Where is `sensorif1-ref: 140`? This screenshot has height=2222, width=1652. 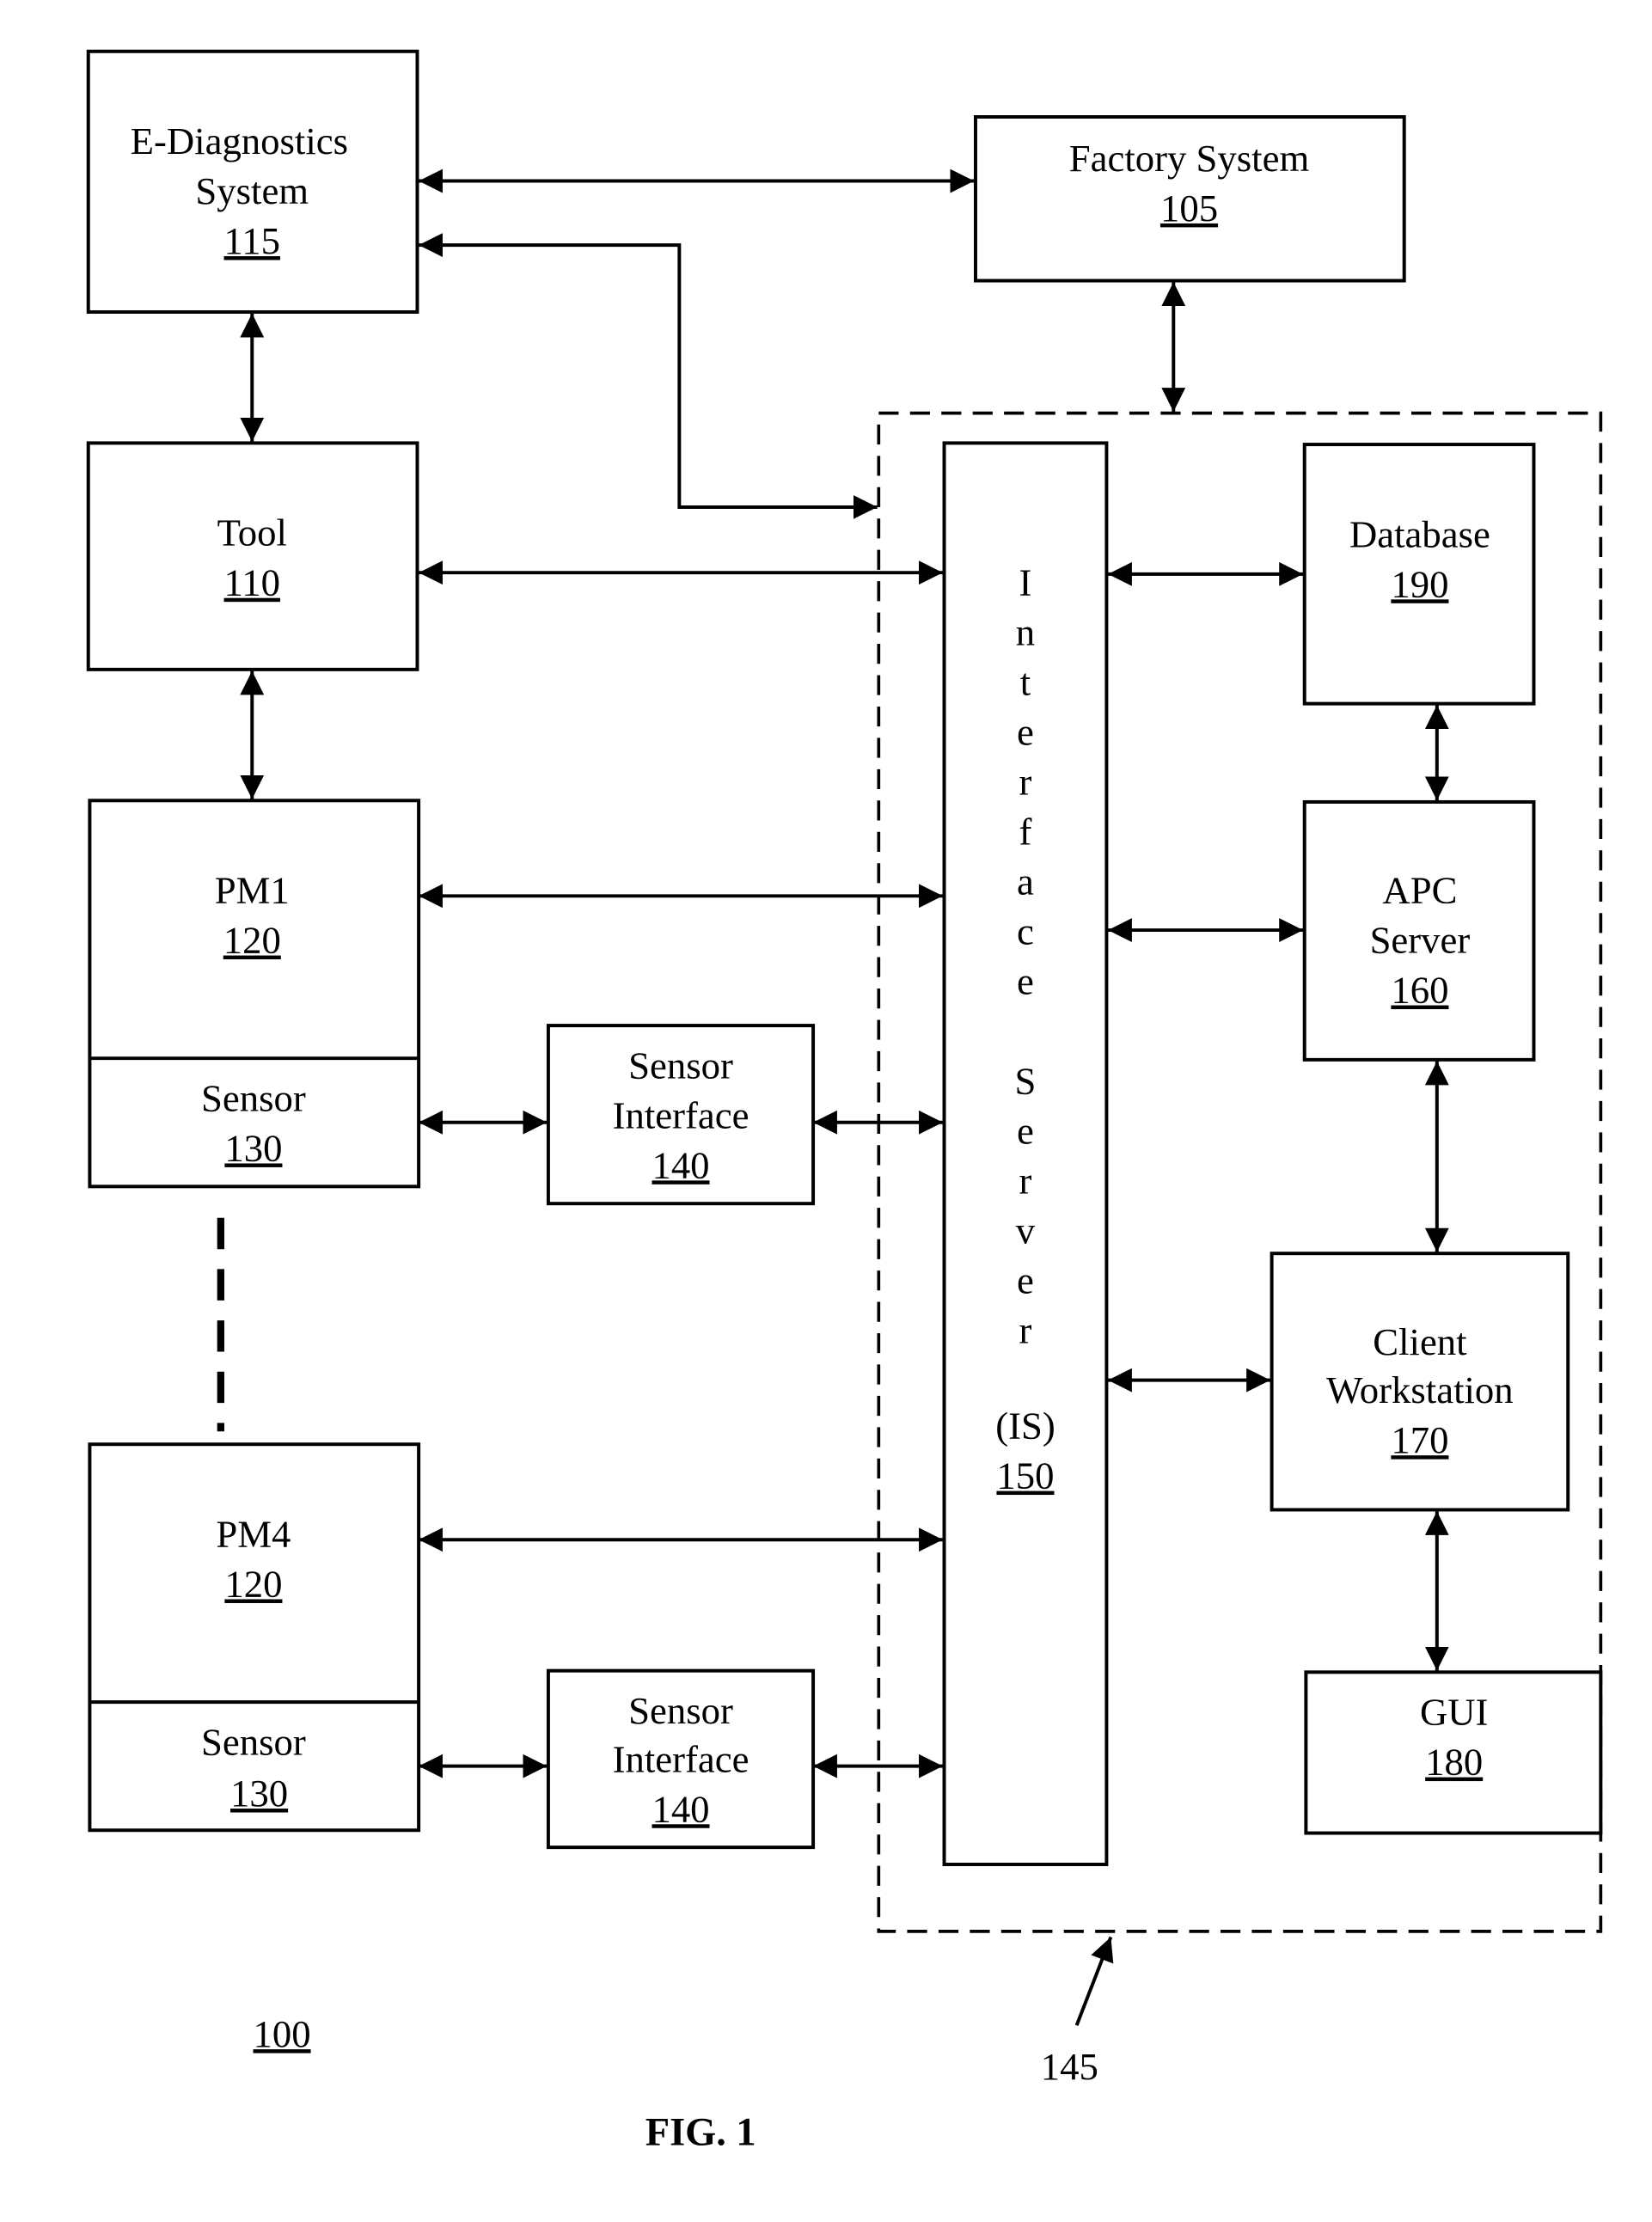
sensorif1-ref: 140 is located at coordinates (680, 1164).